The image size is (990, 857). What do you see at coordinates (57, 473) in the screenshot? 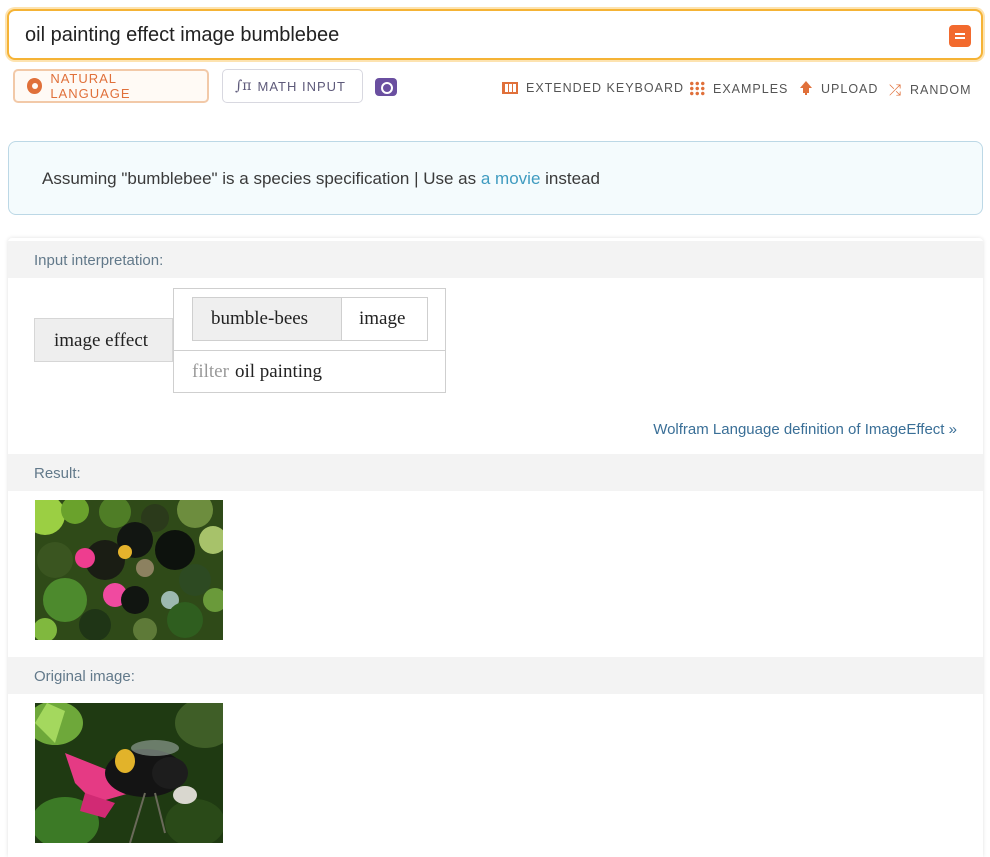
I see `pod-title: Result:` at bounding box center [57, 473].